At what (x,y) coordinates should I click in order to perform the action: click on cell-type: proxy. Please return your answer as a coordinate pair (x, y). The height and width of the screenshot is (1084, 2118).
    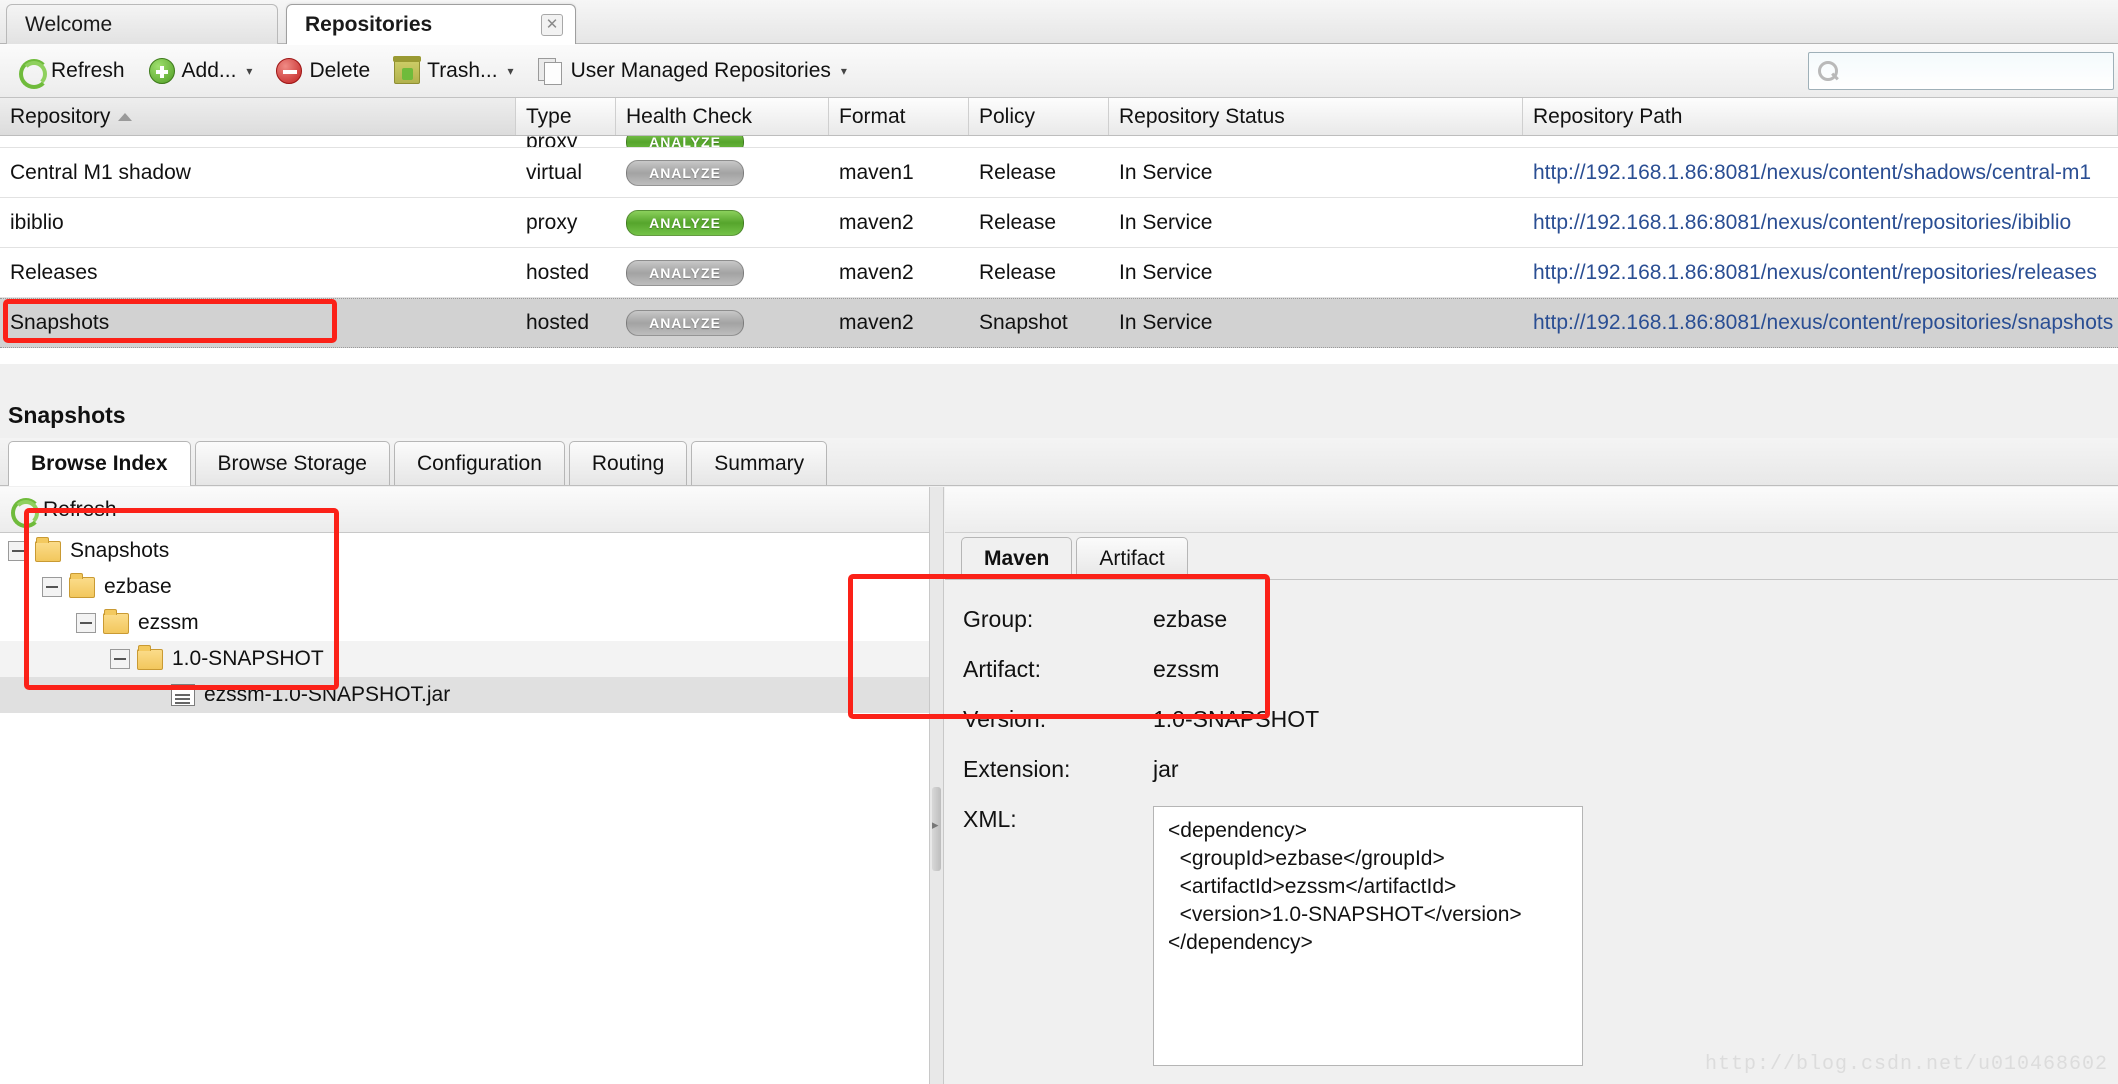
    Looking at the image, I should click on (552, 222).